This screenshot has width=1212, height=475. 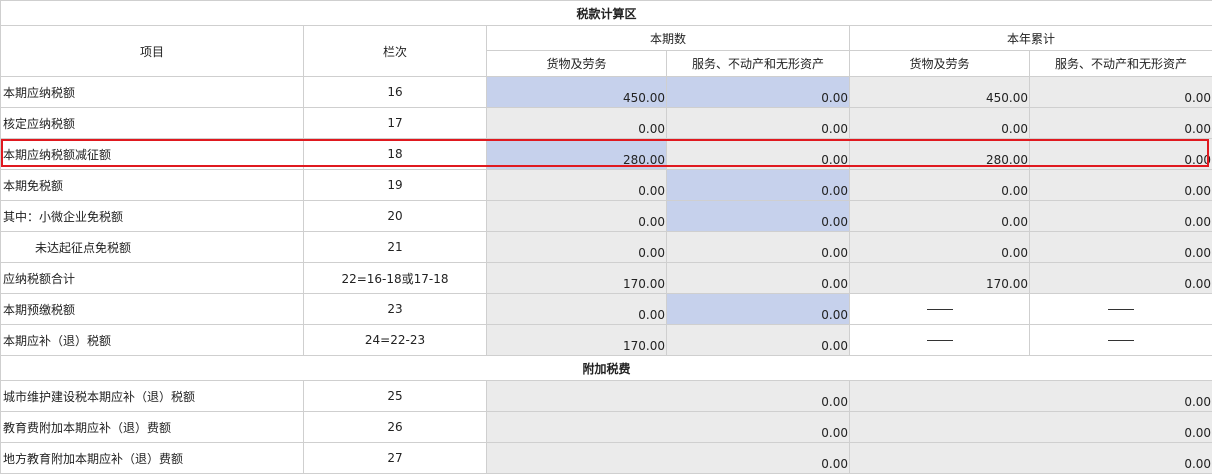 I want to click on ytd-goods-value: 170.00, so click(x=939, y=278).